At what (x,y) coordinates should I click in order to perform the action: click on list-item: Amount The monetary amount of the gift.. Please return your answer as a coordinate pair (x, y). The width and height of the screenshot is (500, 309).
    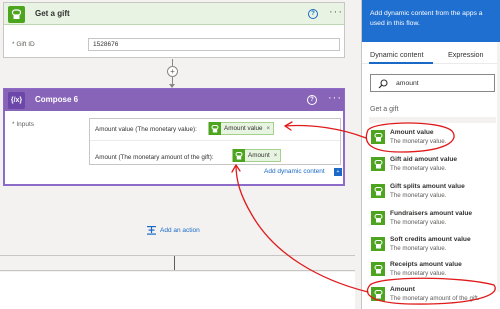
    Looking at the image, I should click on (432, 296).